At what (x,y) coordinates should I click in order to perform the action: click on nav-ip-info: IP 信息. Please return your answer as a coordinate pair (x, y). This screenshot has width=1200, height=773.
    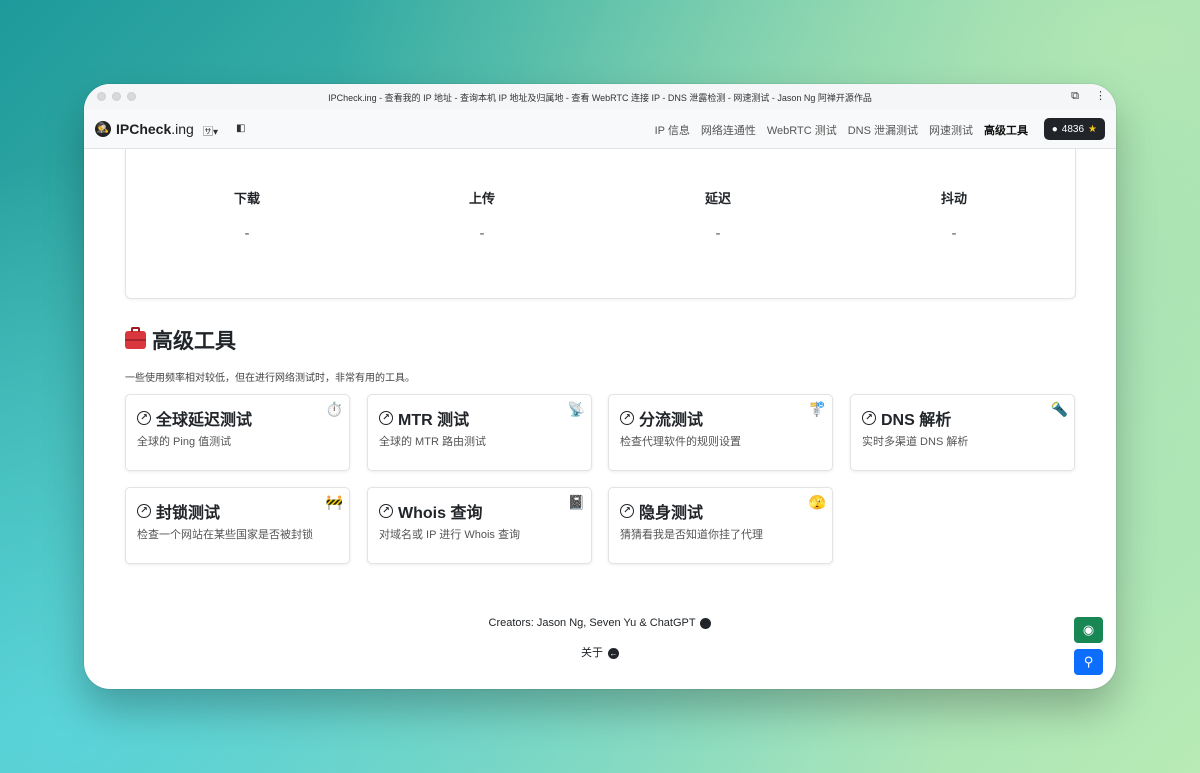
    Looking at the image, I should click on (672, 130).